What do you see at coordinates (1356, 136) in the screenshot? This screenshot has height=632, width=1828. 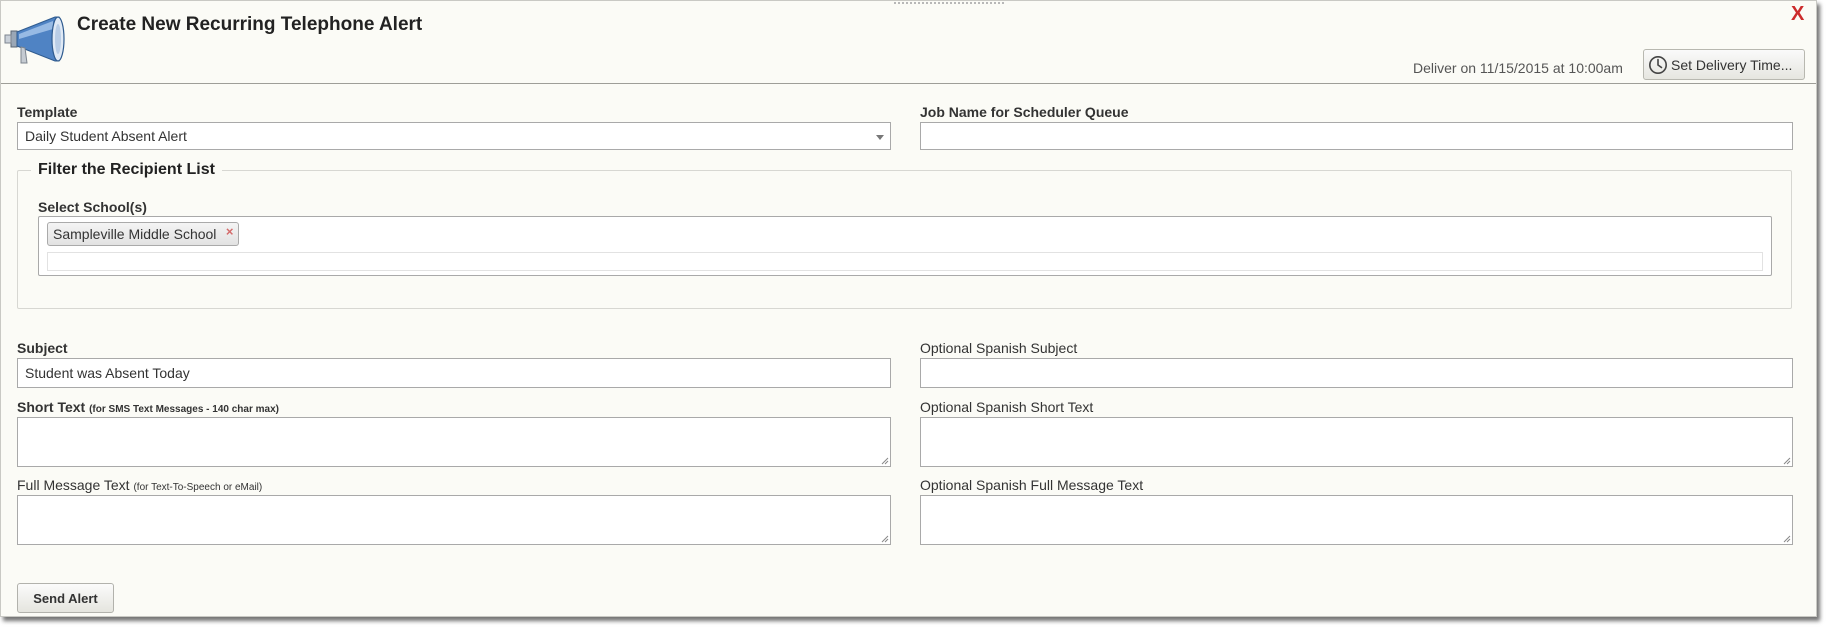 I see `job-name-input` at bounding box center [1356, 136].